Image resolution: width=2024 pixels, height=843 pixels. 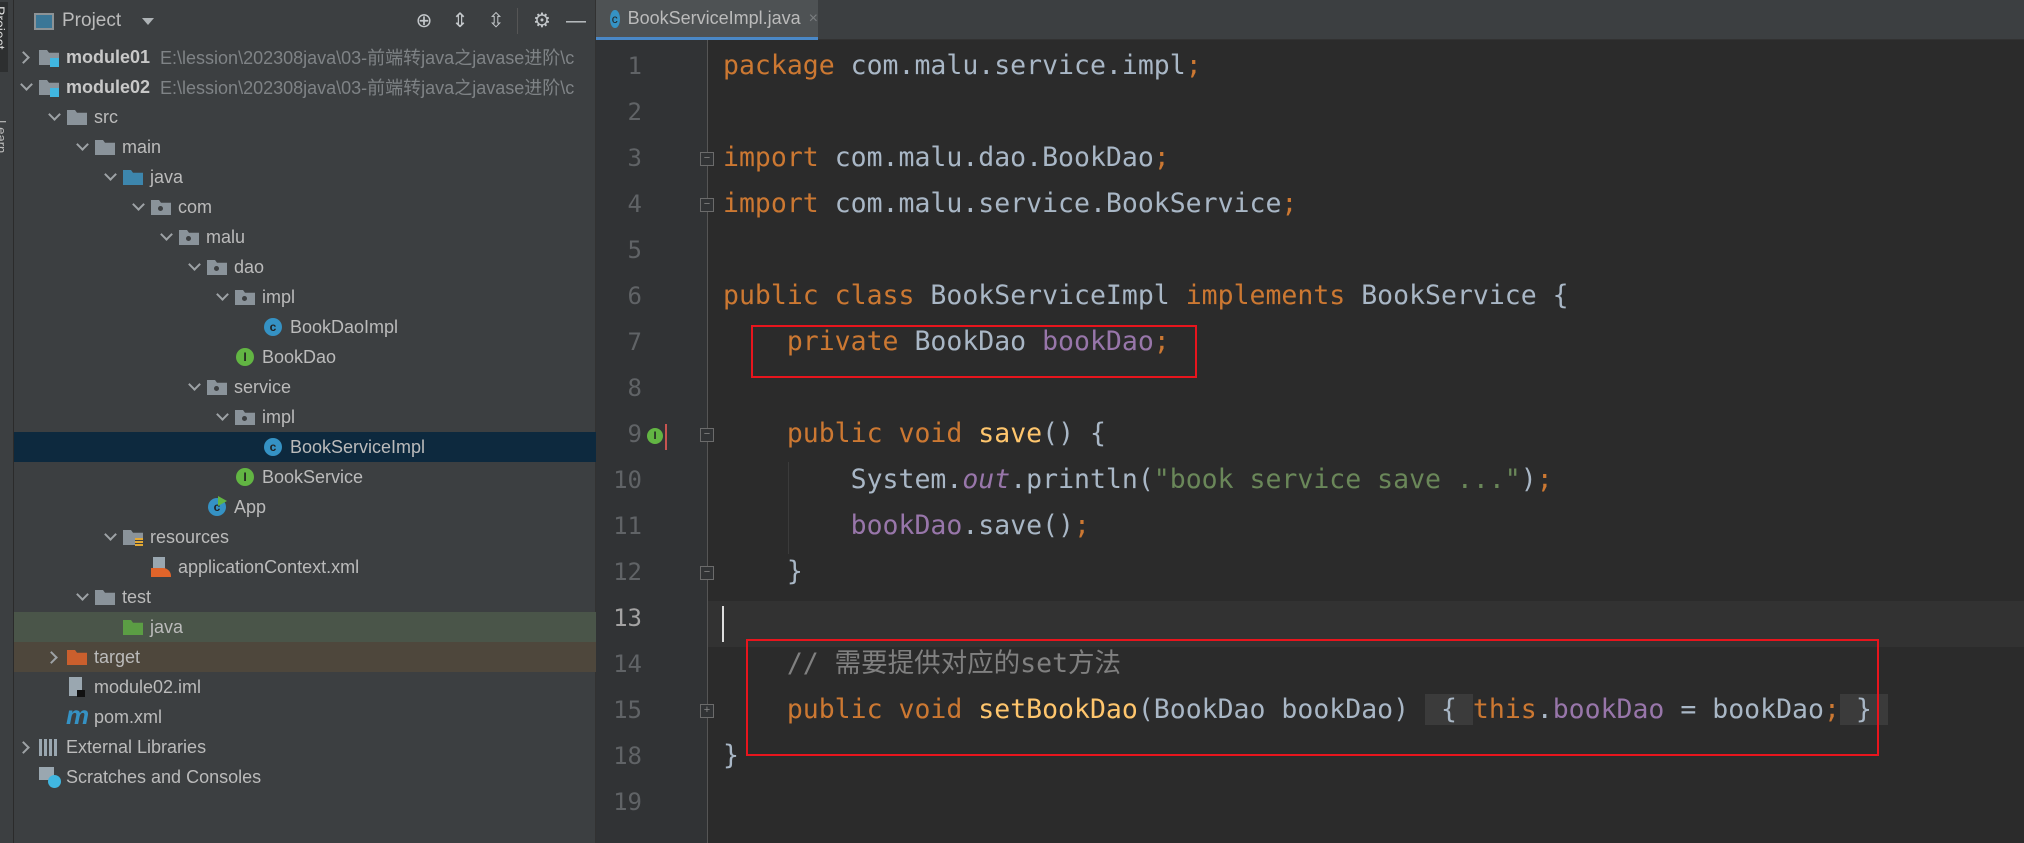 What do you see at coordinates (305, 387) in the screenshot?
I see `tree-item: service` at bounding box center [305, 387].